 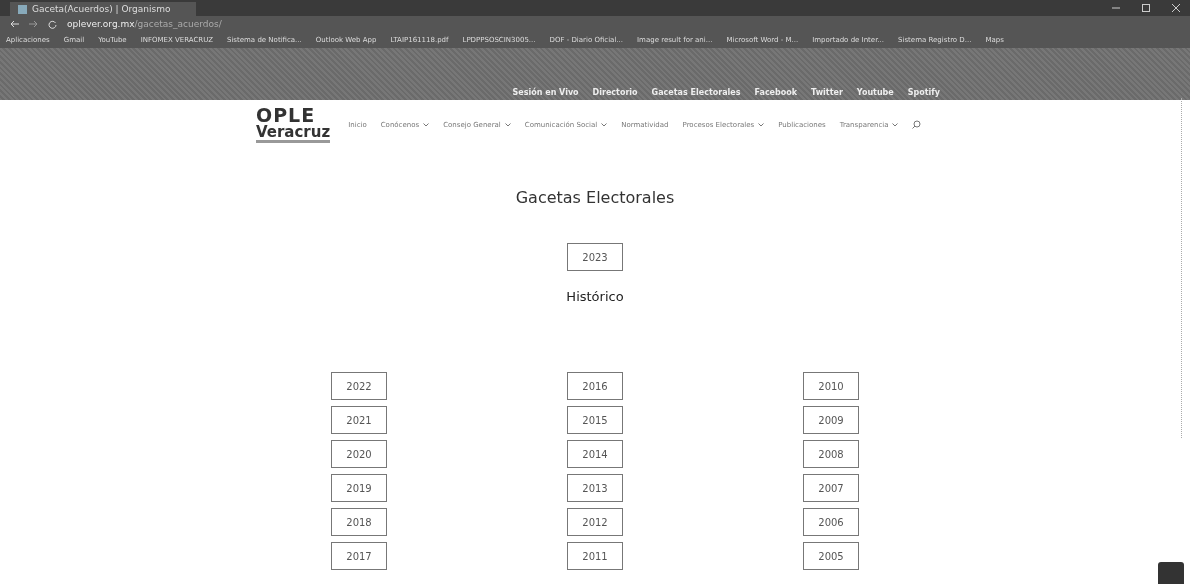 I want to click on address-field: oplever.org.mx/gacetas_acuerdos/, so click(x=144, y=24).